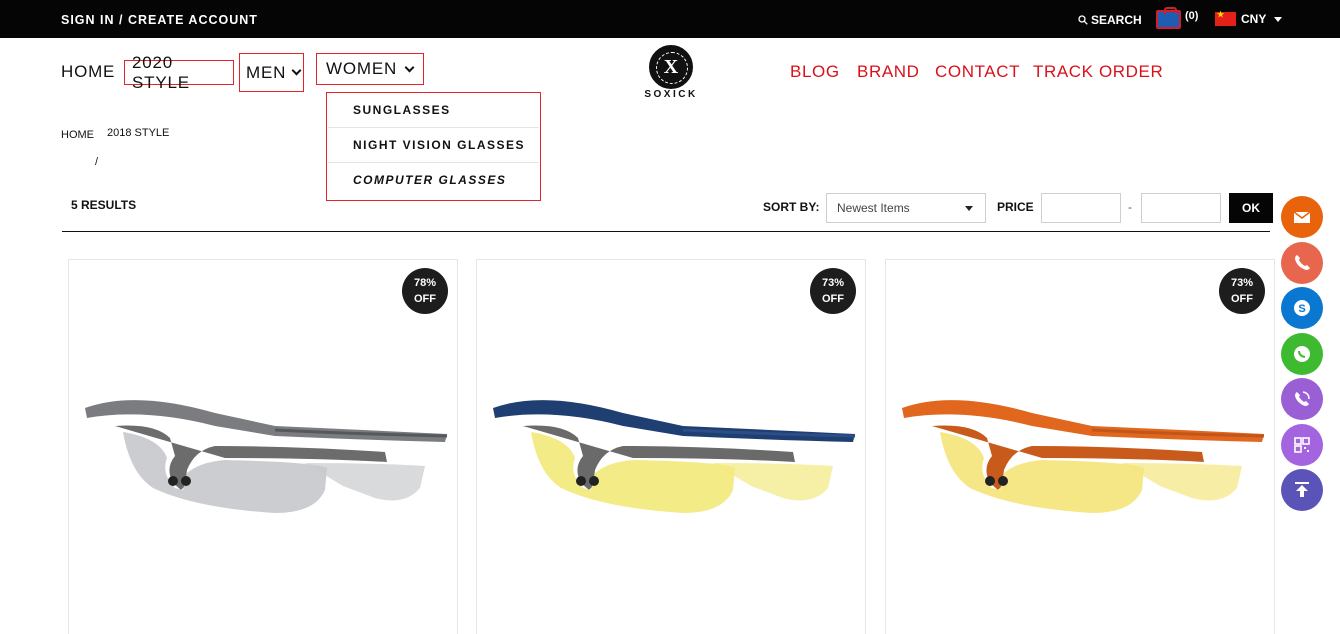 The height and width of the screenshot is (634, 1340). What do you see at coordinates (670, 19) in the screenshot?
I see `top-bar: SIGN IN / CREATE ACCOUNT SEARCH (0) CNY` at bounding box center [670, 19].